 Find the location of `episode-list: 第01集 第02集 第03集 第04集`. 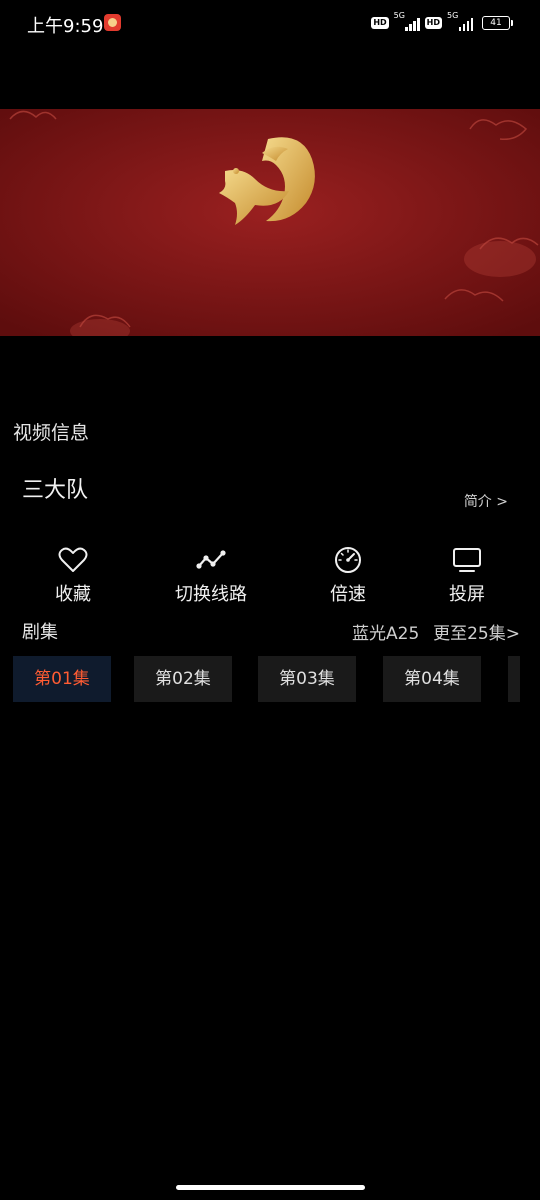

episode-list: 第01集 第02集 第03集 第04集 is located at coordinates (266, 679).